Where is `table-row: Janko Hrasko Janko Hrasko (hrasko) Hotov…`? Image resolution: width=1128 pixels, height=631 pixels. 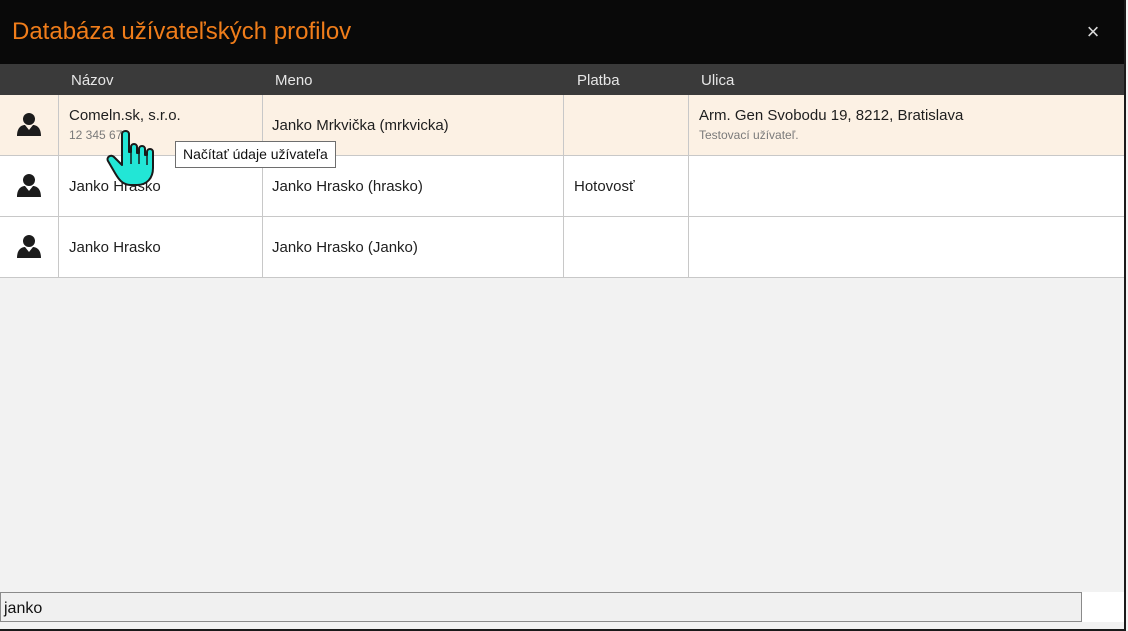 table-row: Janko Hrasko Janko Hrasko (hrasko) Hotov… is located at coordinates (562, 186).